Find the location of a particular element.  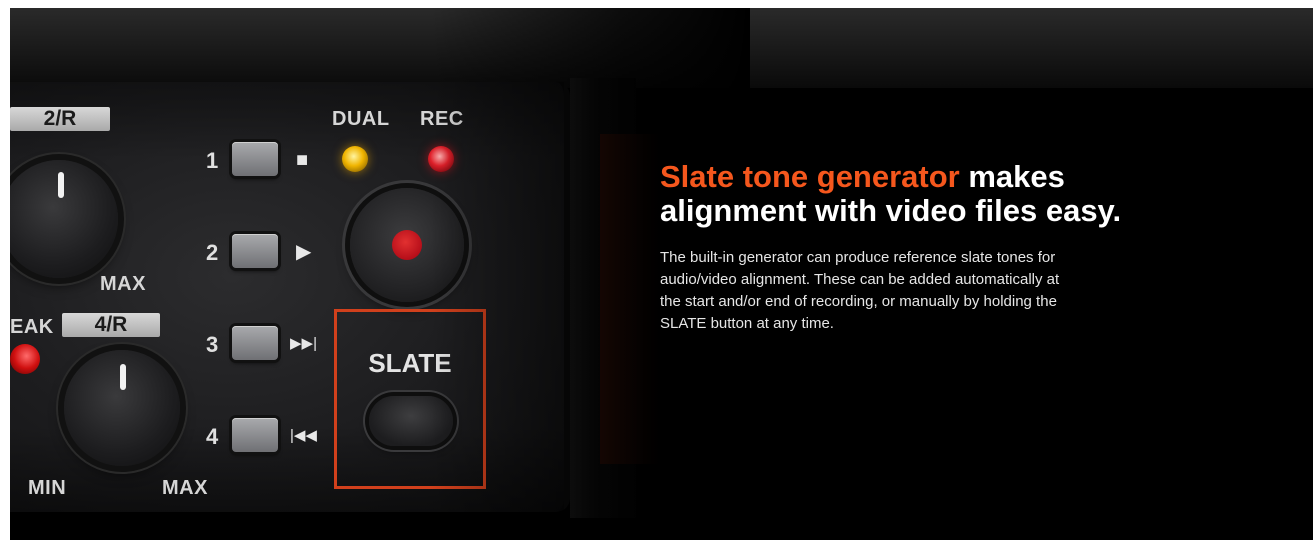

gain-knob-bottom is located at coordinates (122, 408).